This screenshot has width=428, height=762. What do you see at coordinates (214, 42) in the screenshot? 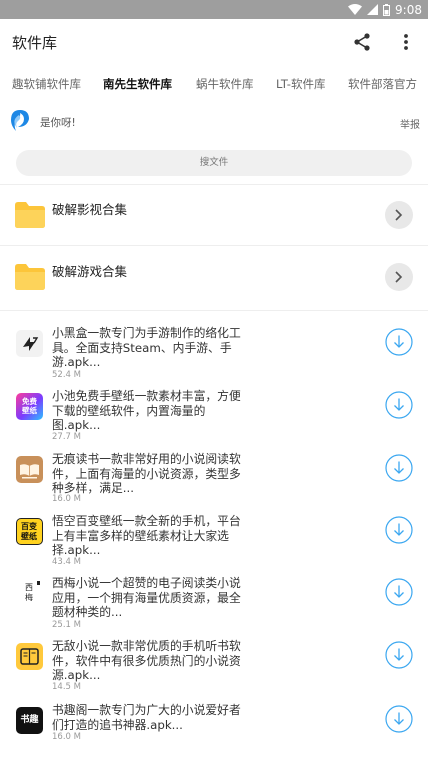
I see `app-bar: 软件库` at bounding box center [214, 42].